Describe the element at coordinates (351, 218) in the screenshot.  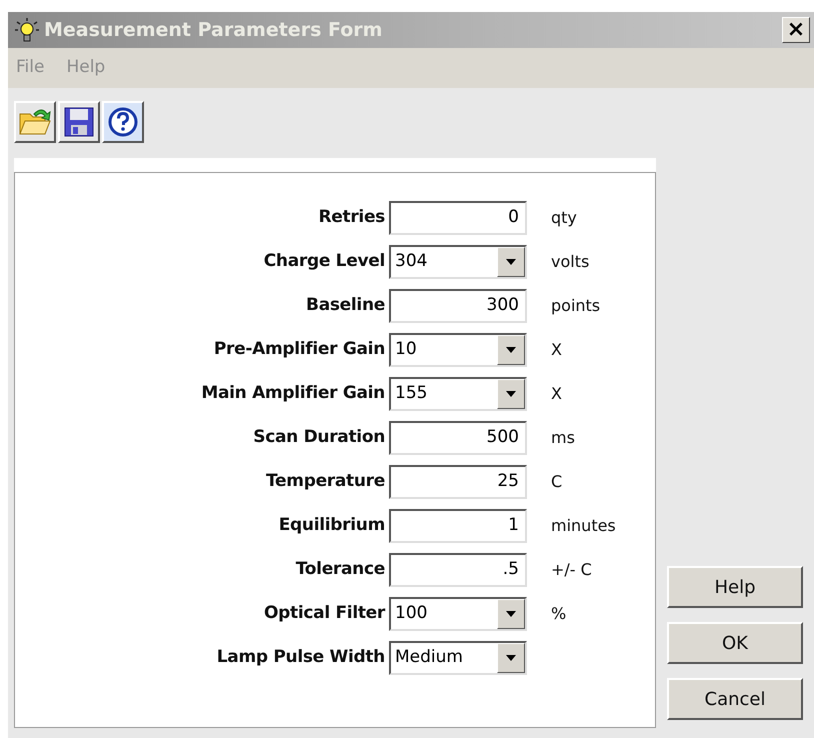
I see `field-label: Retries` at that location.